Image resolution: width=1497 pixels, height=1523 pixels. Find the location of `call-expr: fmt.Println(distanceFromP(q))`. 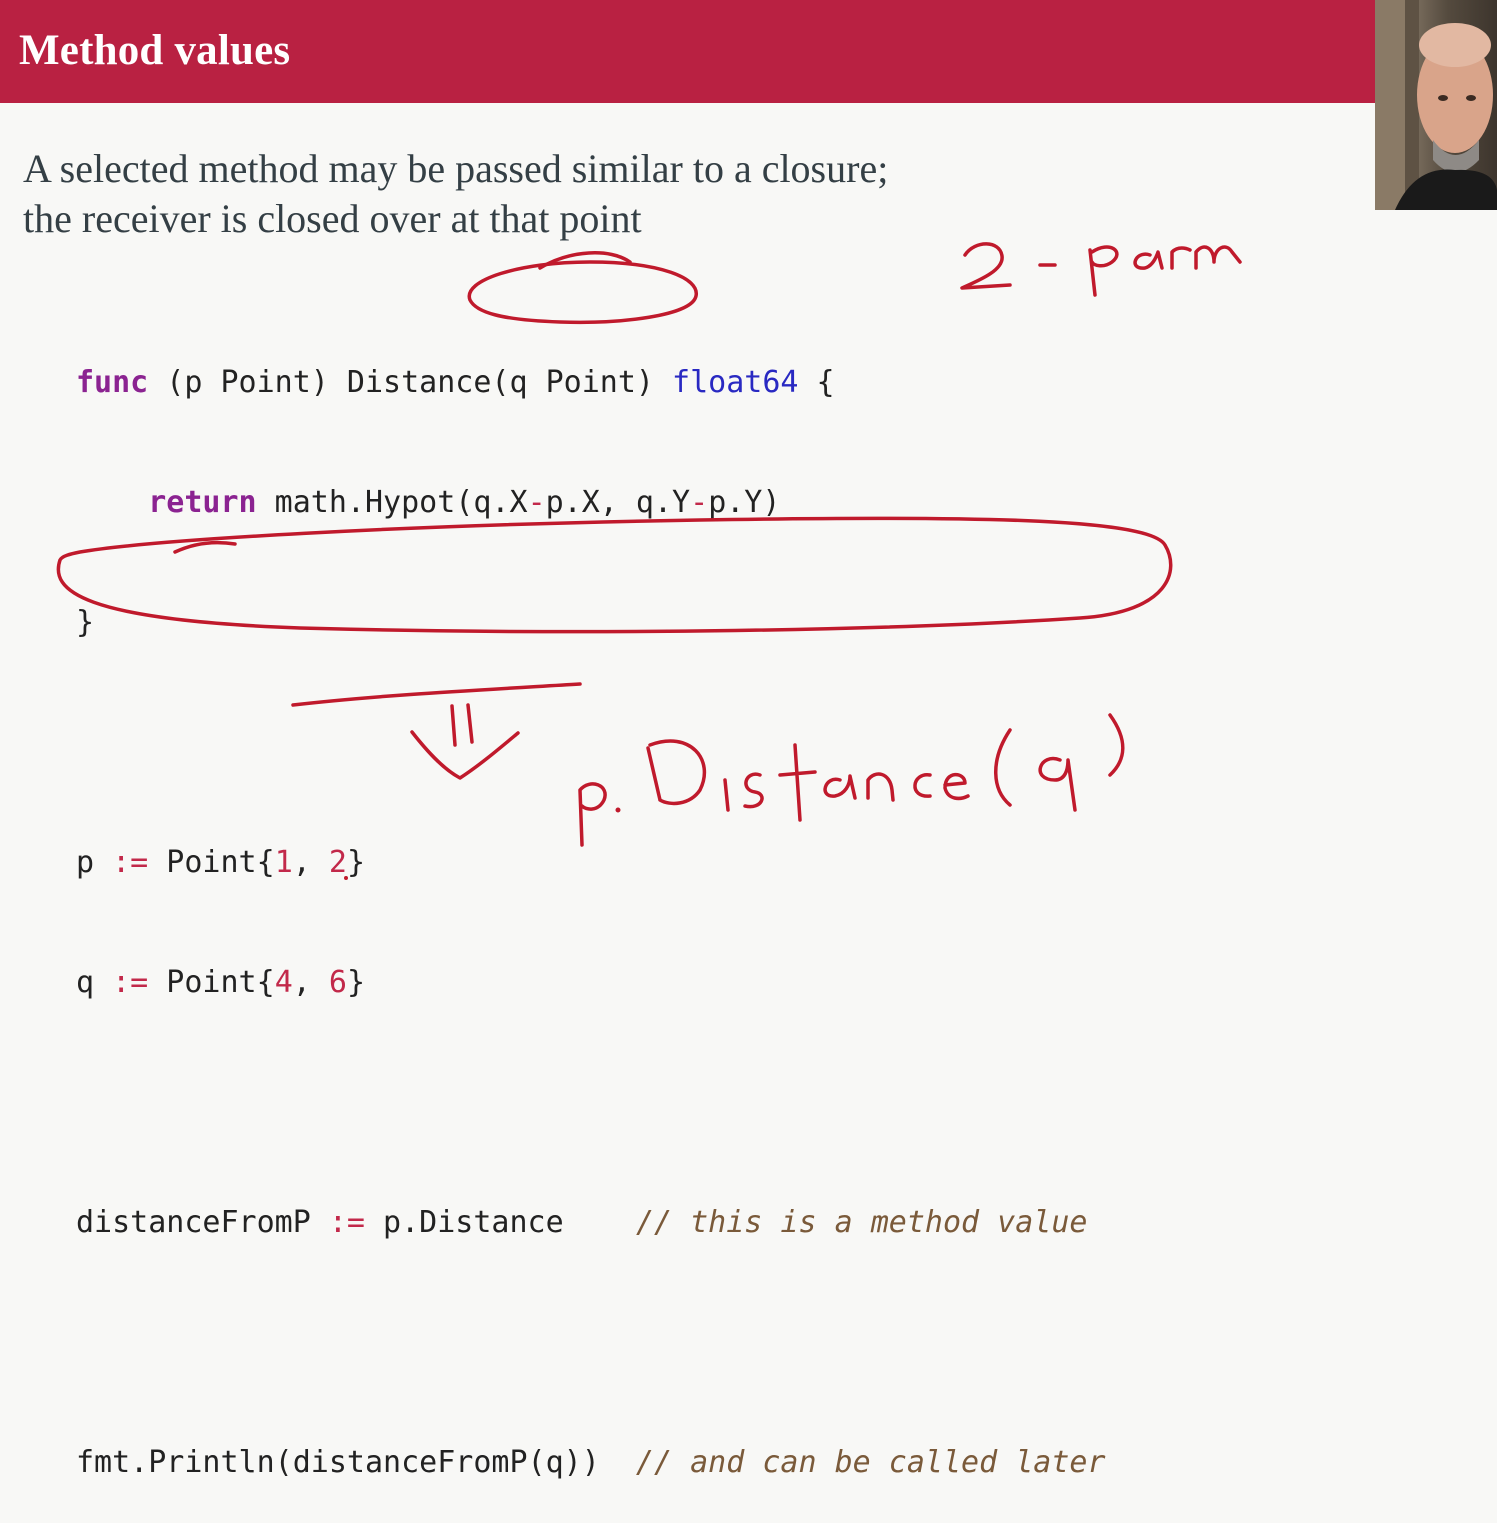

call-expr: fmt.Println(distanceFromP(q)) is located at coordinates (356, 1462).